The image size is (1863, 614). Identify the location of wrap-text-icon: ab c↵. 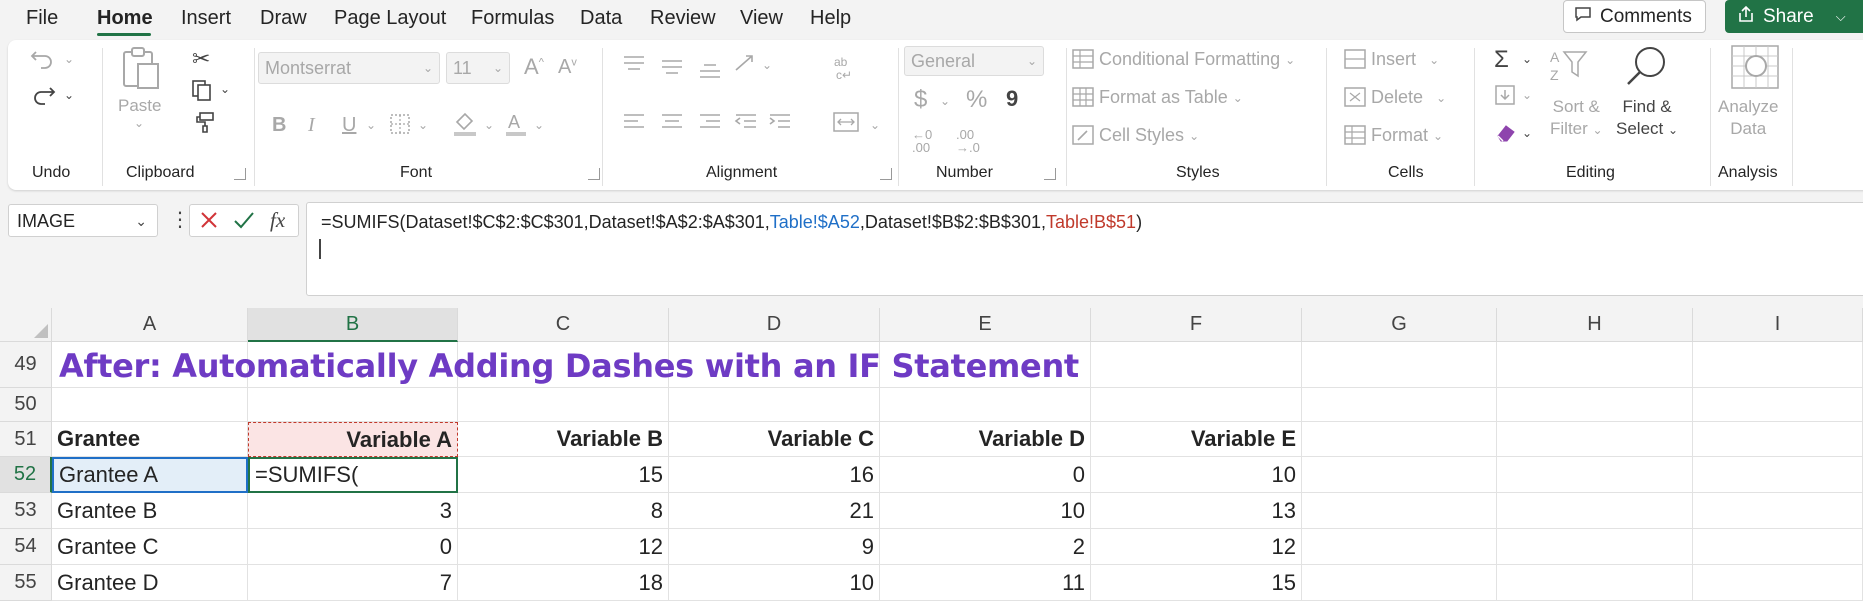
(845, 68).